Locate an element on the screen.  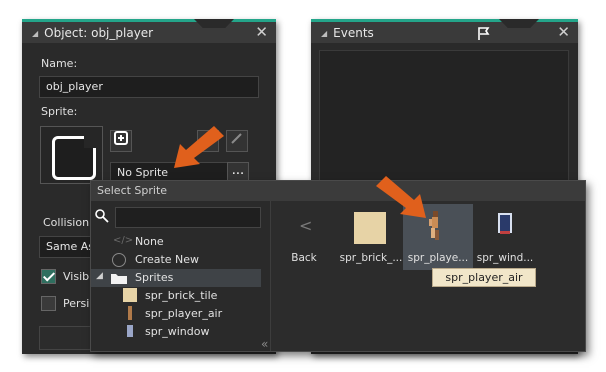
object-panel-header: ◢ Object: obj_player ✕ is located at coordinates (149, 31).